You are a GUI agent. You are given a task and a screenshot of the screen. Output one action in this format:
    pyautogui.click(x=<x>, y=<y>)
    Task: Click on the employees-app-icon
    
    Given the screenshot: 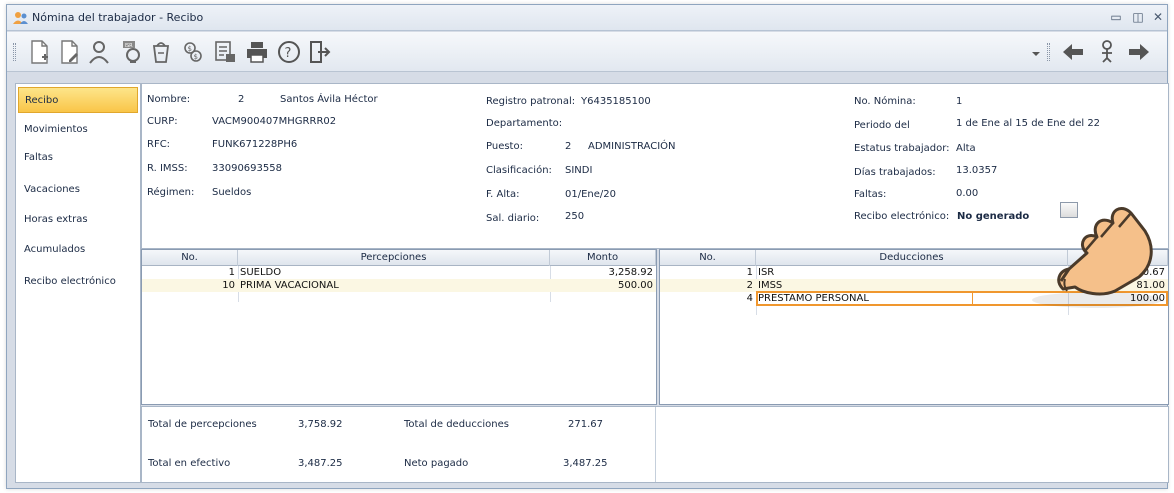 What is the action you would take?
    pyautogui.click(x=21, y=18)
    